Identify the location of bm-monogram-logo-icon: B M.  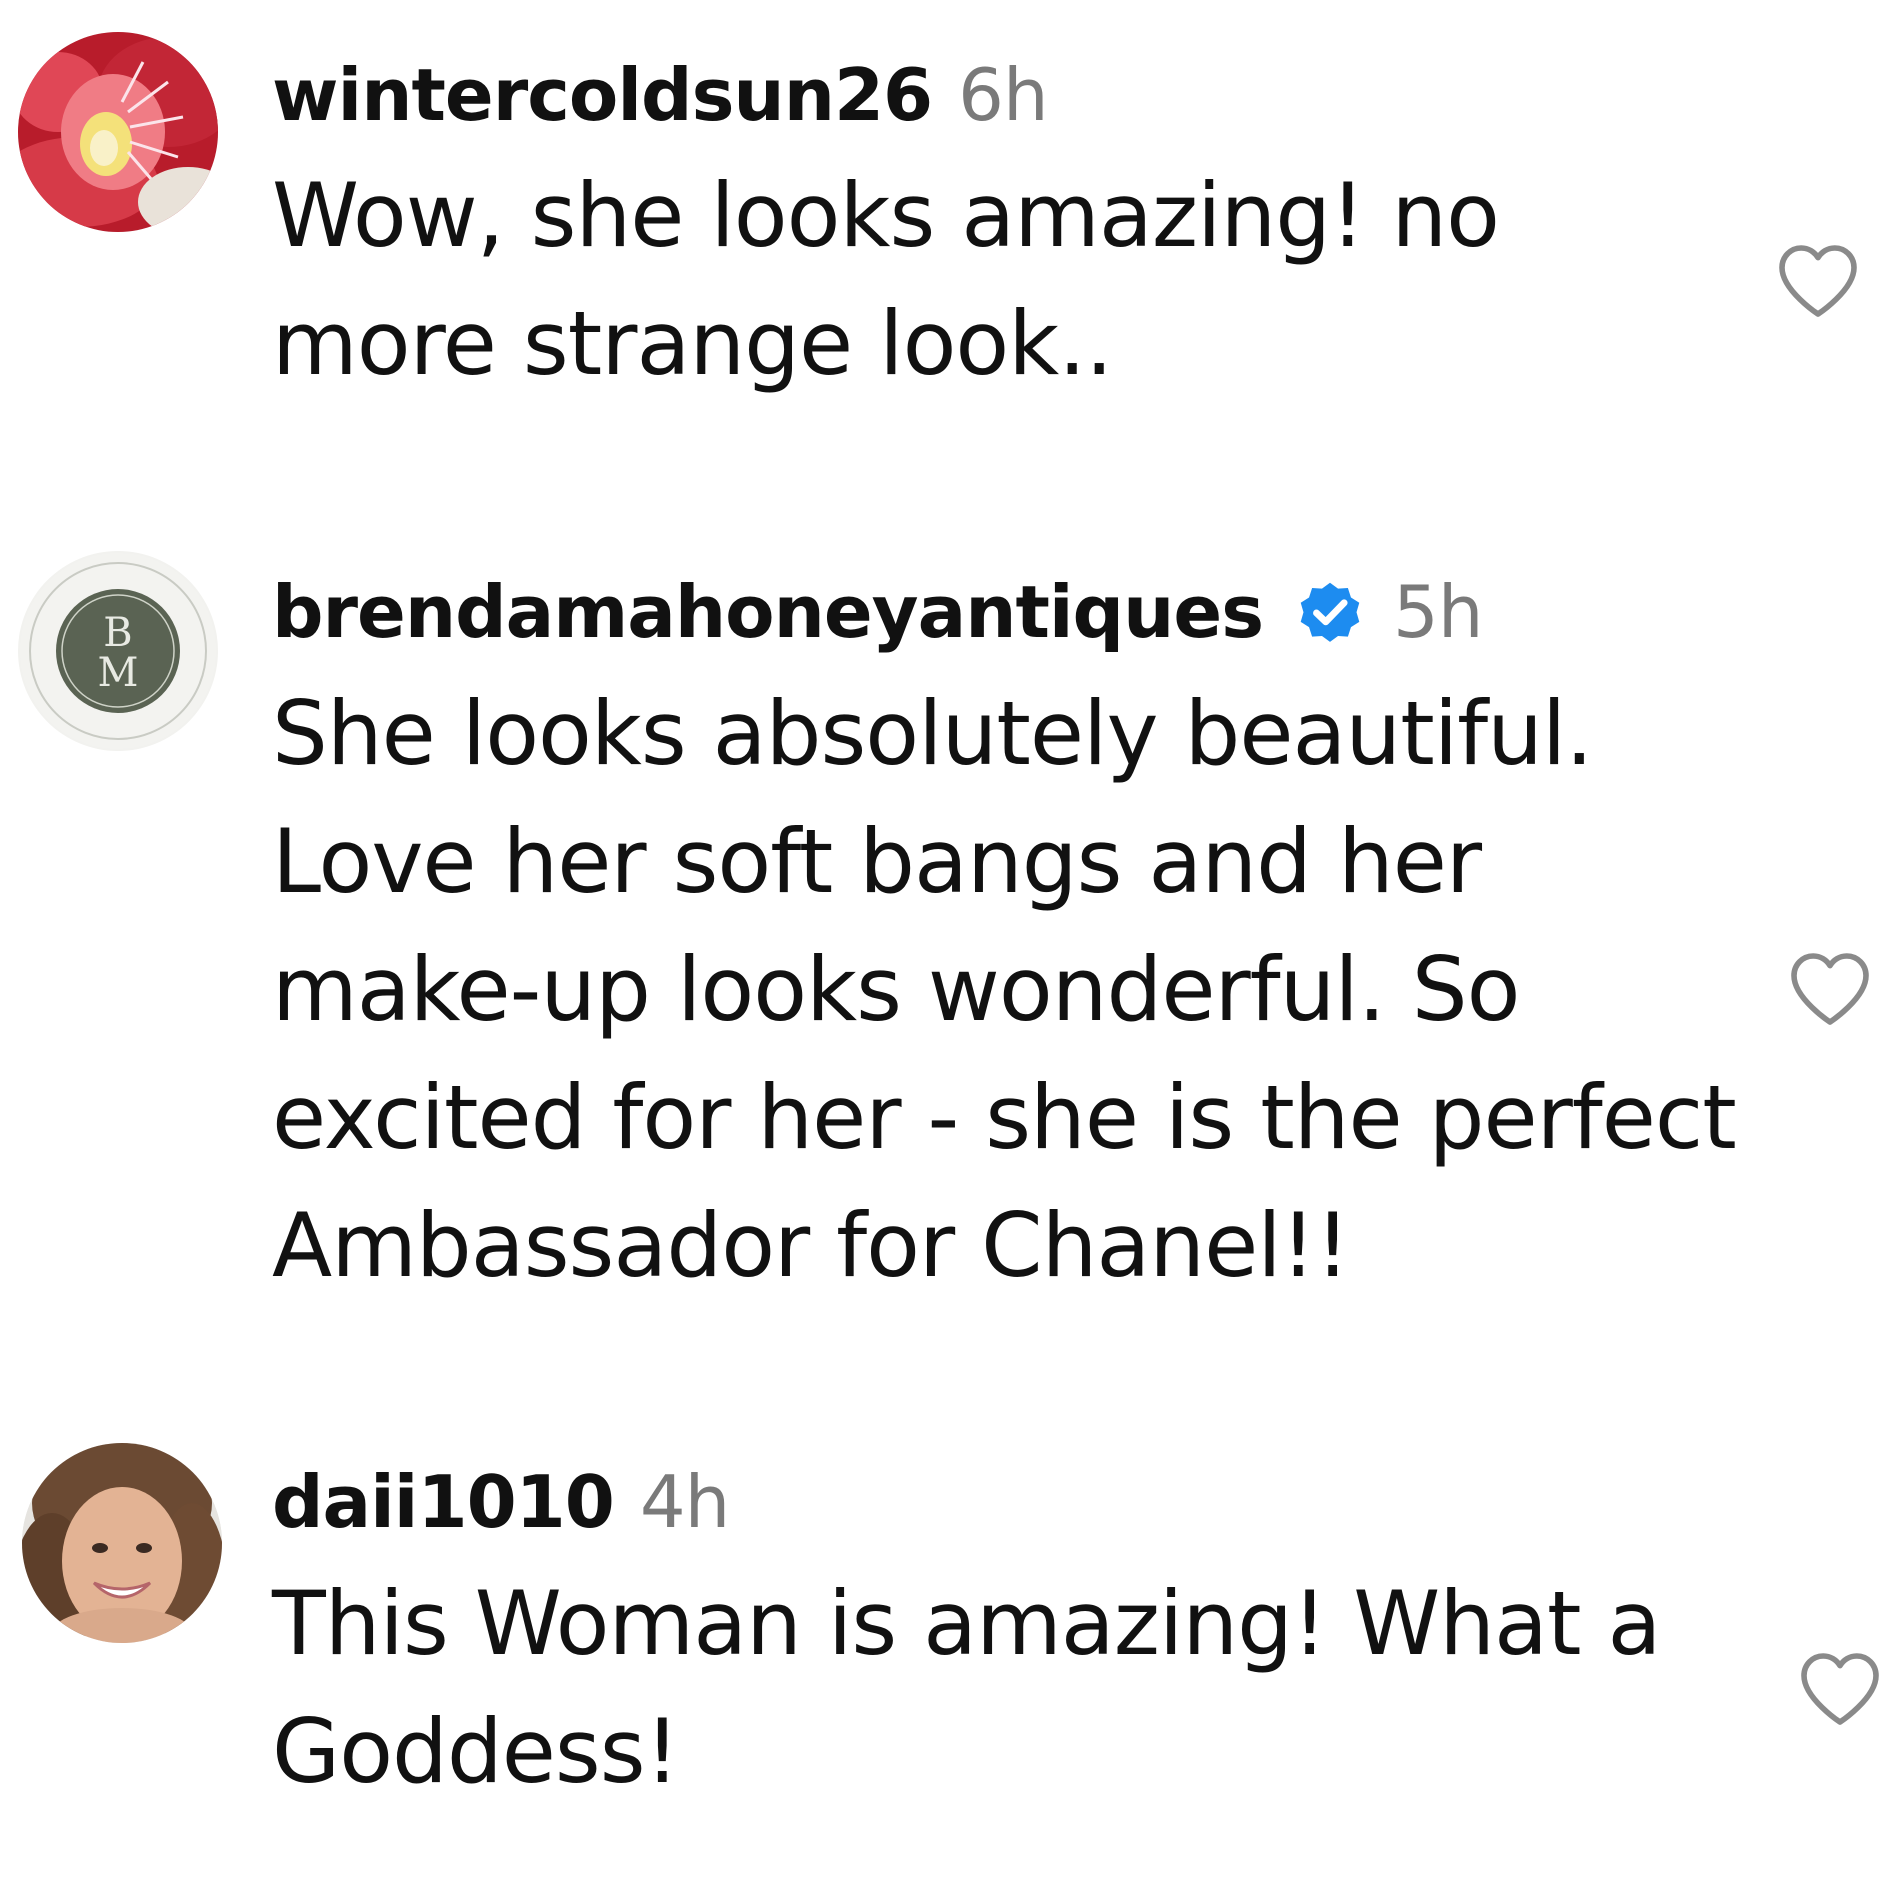
(118, 651).